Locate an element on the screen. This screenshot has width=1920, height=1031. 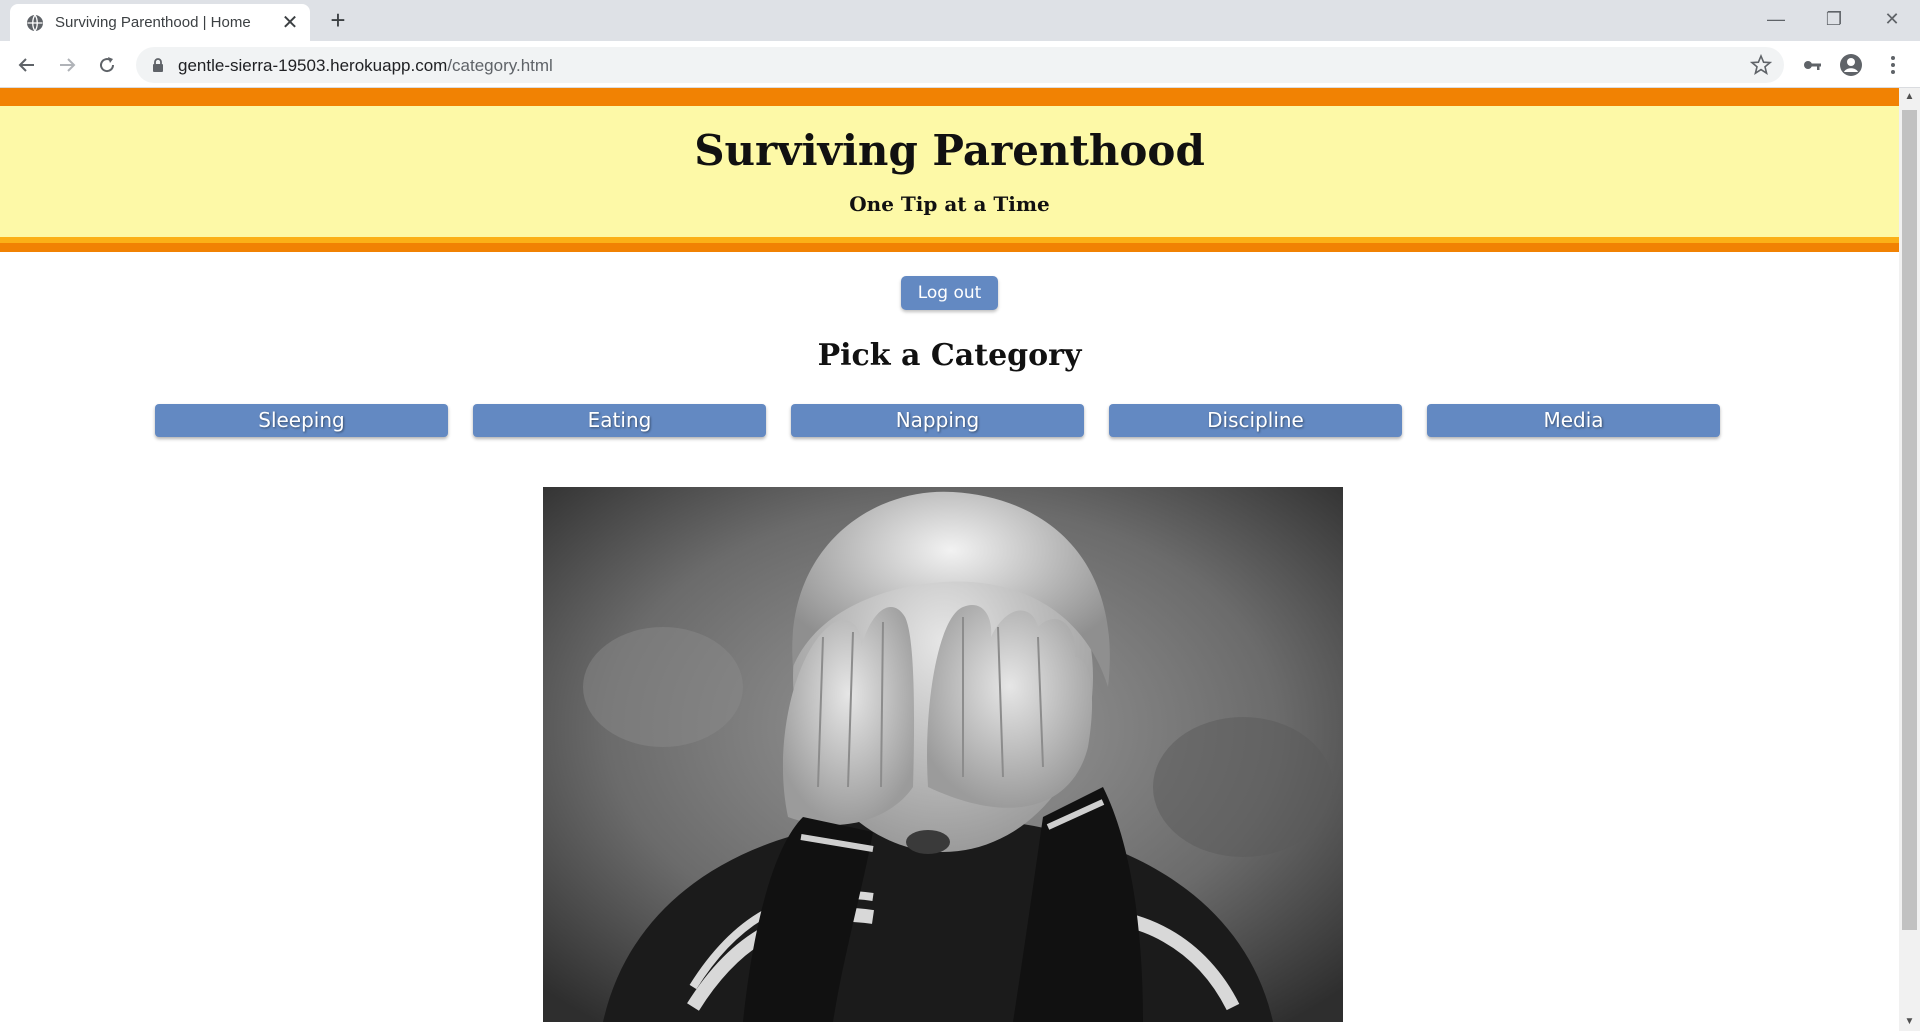
tab-strip: Surviving Parenthood | Home ✕ + — ❐ ✕ is located at coordinates (960, 20).